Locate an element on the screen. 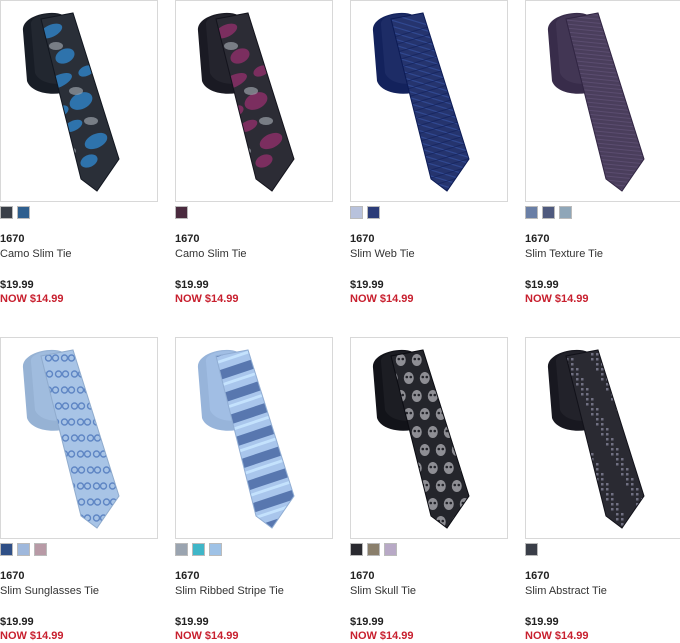  product-name: Slim Ribbed Stripe Tie is located at coordinates (229, 591).